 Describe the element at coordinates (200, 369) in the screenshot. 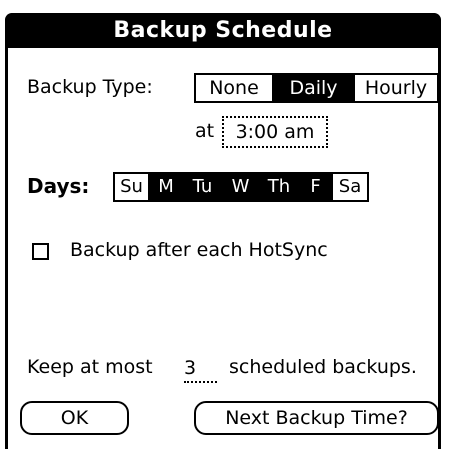

I see `backup-count-field: 3` at that location.